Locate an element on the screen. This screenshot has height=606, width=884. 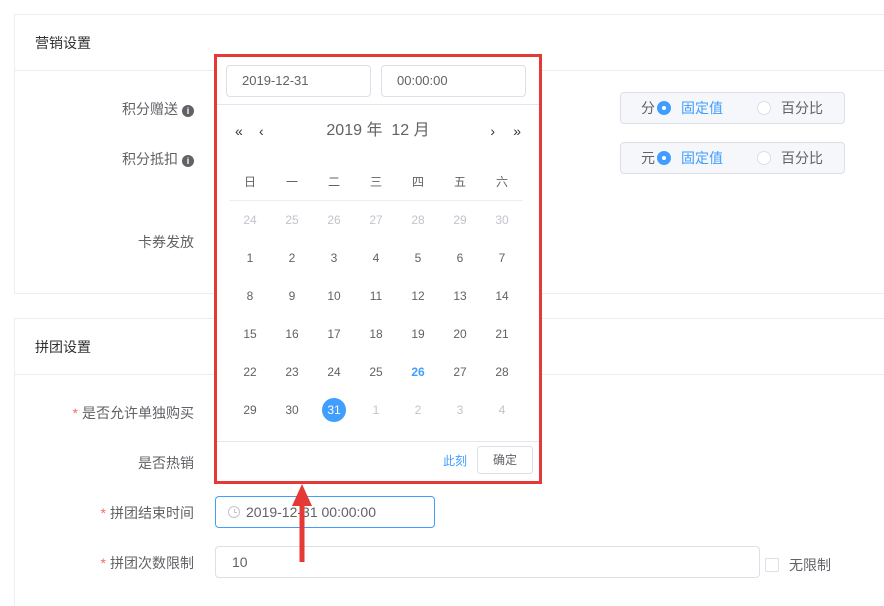
end-time-label: * 拼团结束时间 is located at coordinates (147, 513).